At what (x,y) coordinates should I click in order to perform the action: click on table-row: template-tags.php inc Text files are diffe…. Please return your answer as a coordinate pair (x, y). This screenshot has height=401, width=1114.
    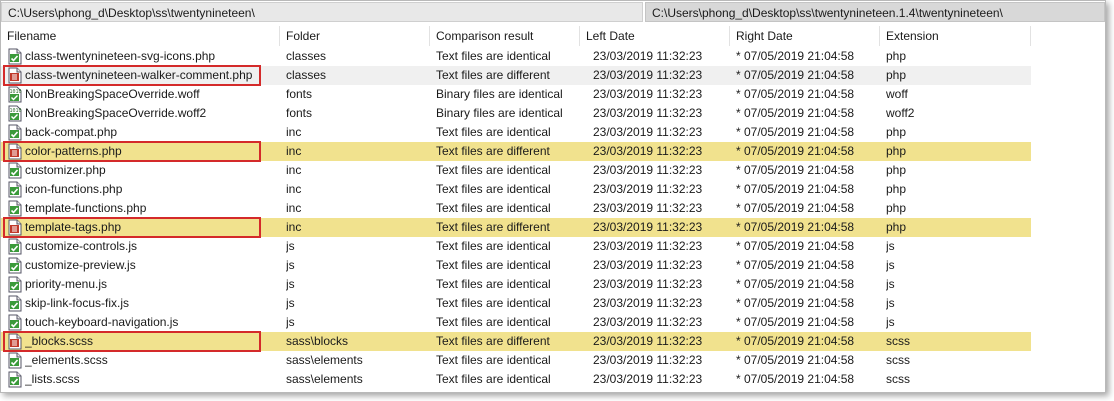
    Looking at the image, I should click on (516, 227).